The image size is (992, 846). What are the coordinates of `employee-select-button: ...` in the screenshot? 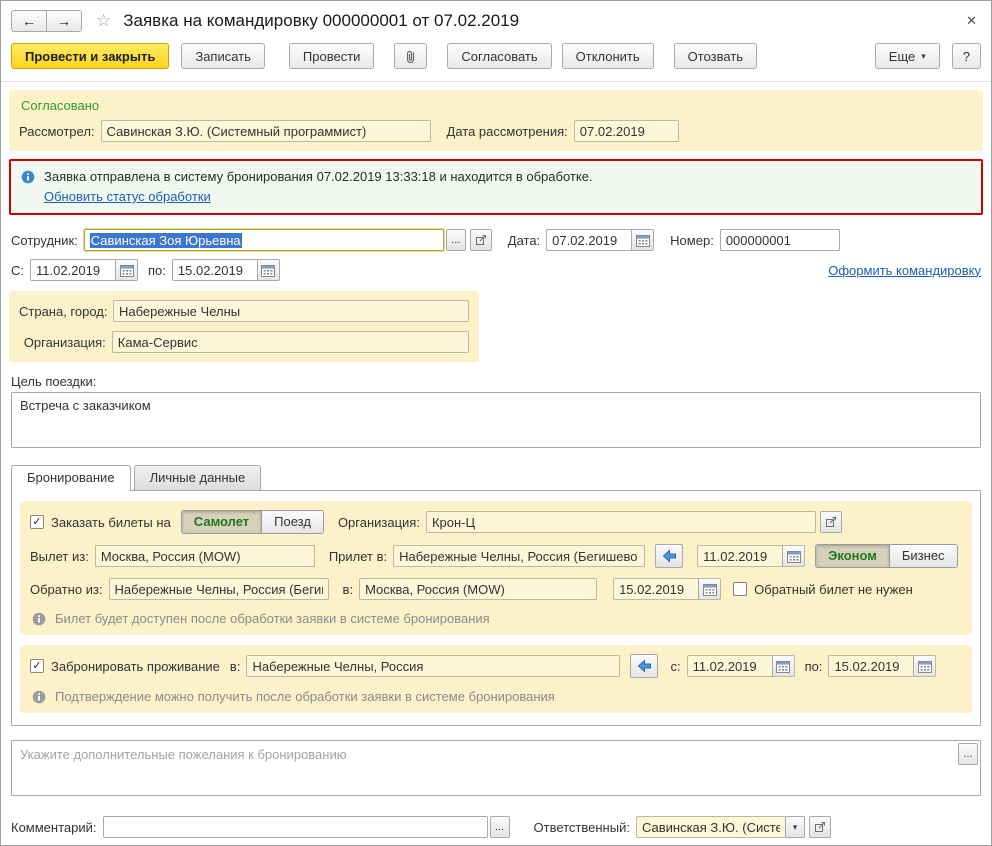 It's located at (455, 240).